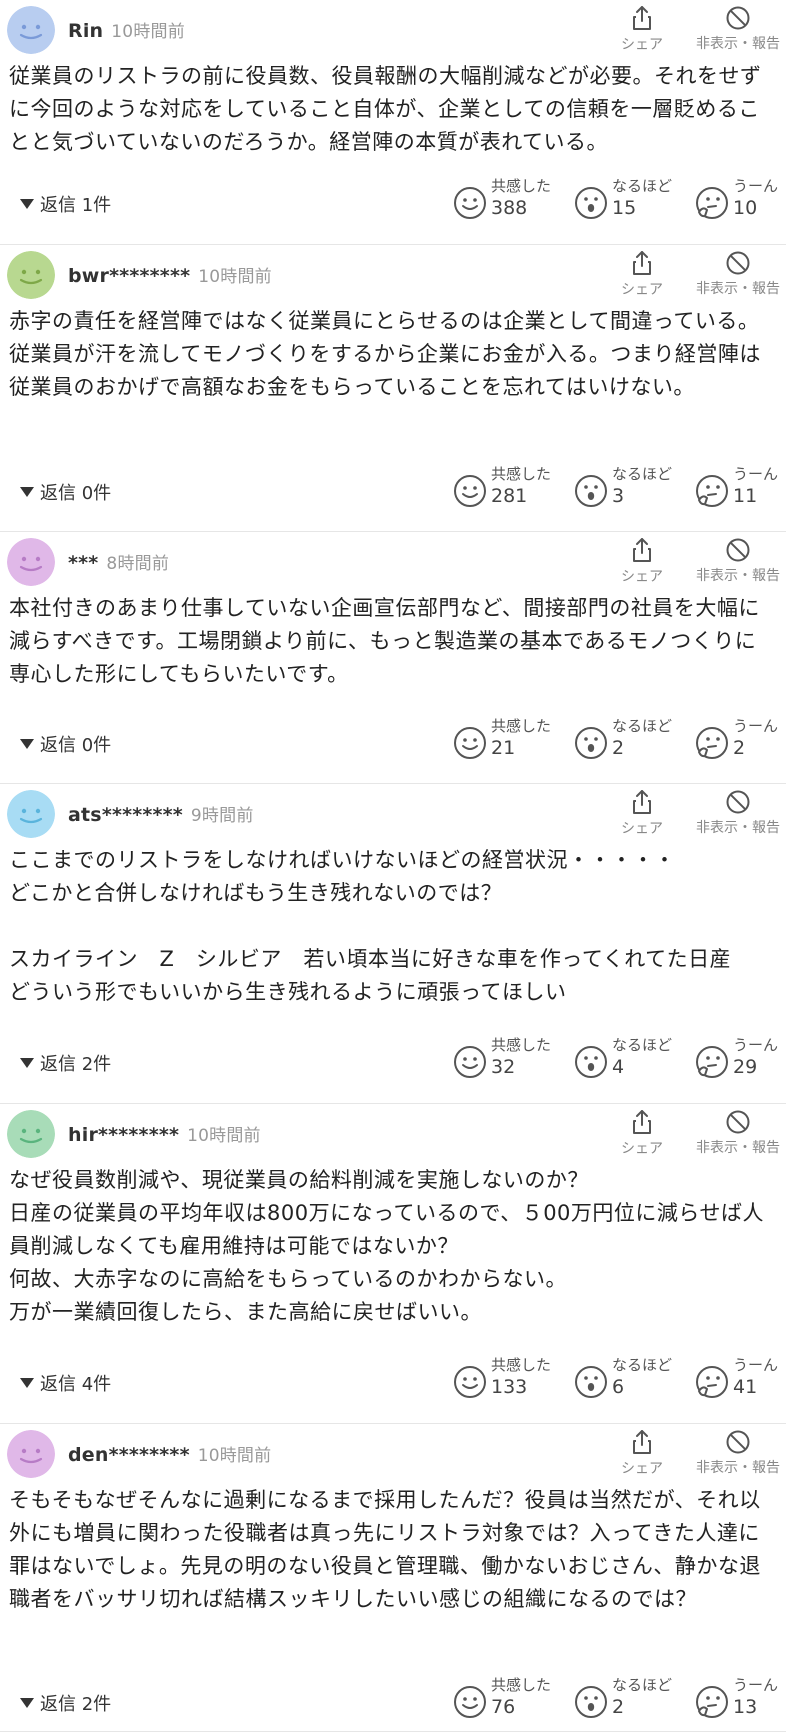  What do you see at coordinates (509, 1387) in the screenshot?
I see `empathy-count: 133` at bounding box center [509, 1387].